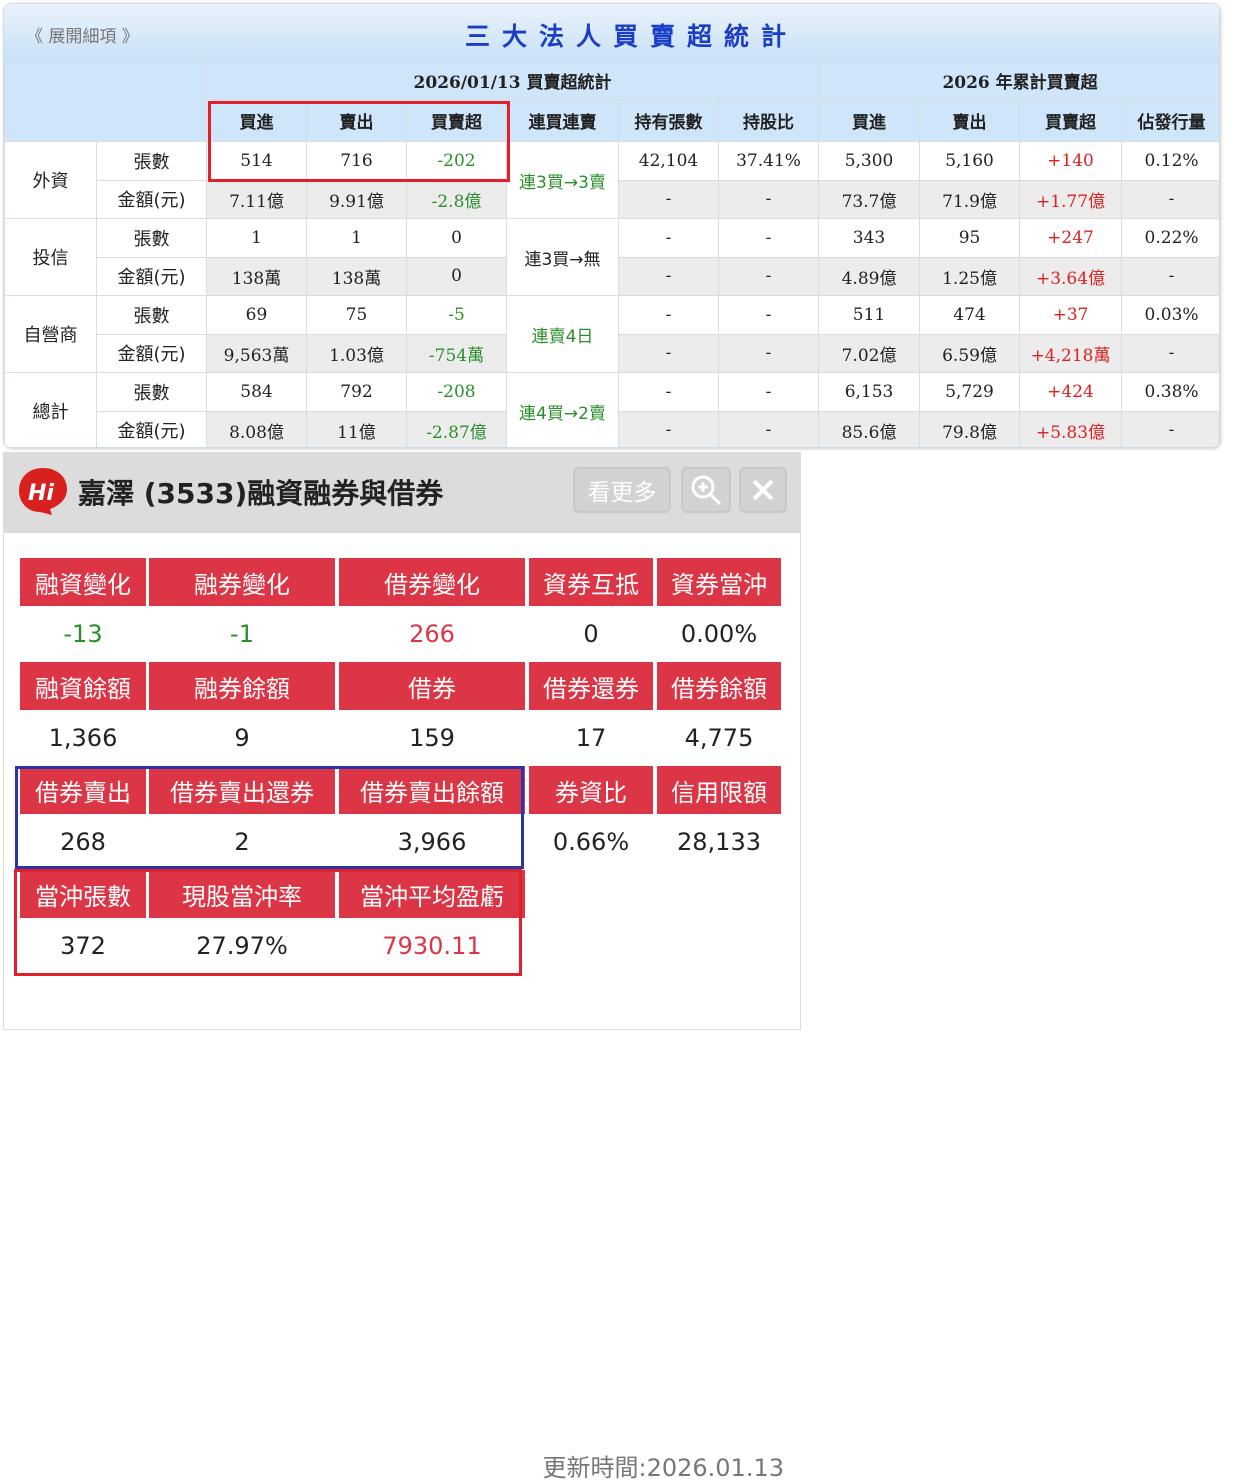  I want to click on institution-name: 投信, so click(50, 257).